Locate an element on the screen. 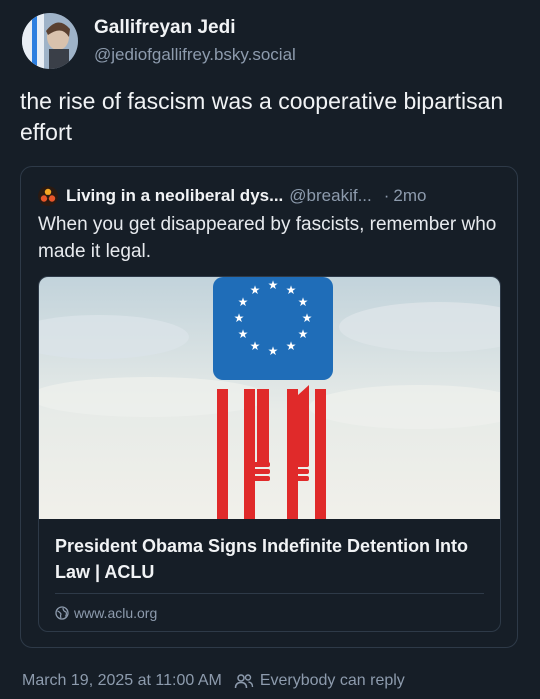 Image resolution: width=540 pixels, height=699 pixels. people-icon is located at coordinates (244, 681).